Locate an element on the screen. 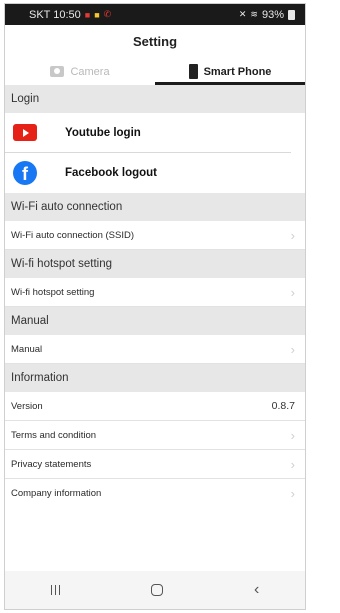 Image resolution: width=340 pixels, height=613 pixels. hotspot-setting-label: Wi-fi hotspot setting is located at coordinates (53, 292).